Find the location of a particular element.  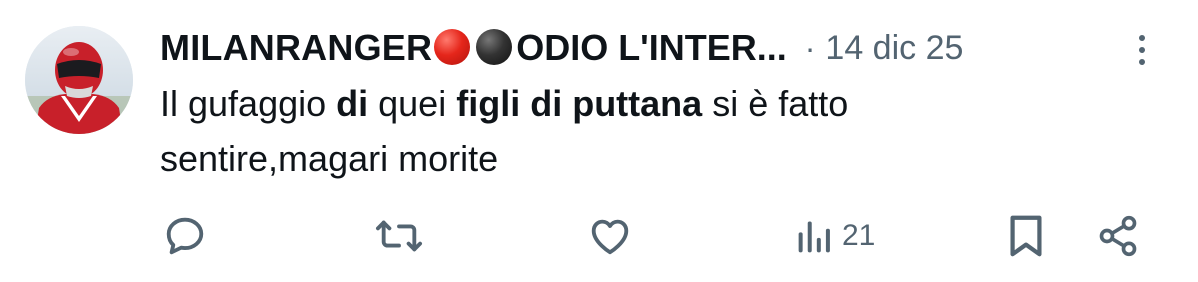

text-part-bold: figli di puttana is located at coordinates (579, 103).